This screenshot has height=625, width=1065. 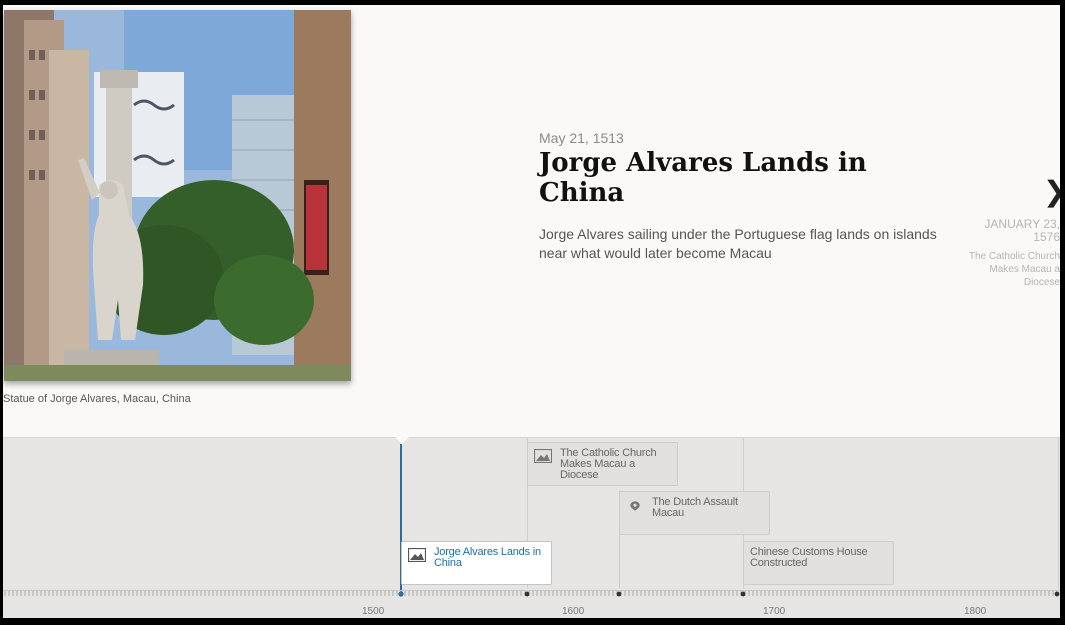 I want to click on next-slide-date: January 23, 1576, so click(x=1022, y=231).